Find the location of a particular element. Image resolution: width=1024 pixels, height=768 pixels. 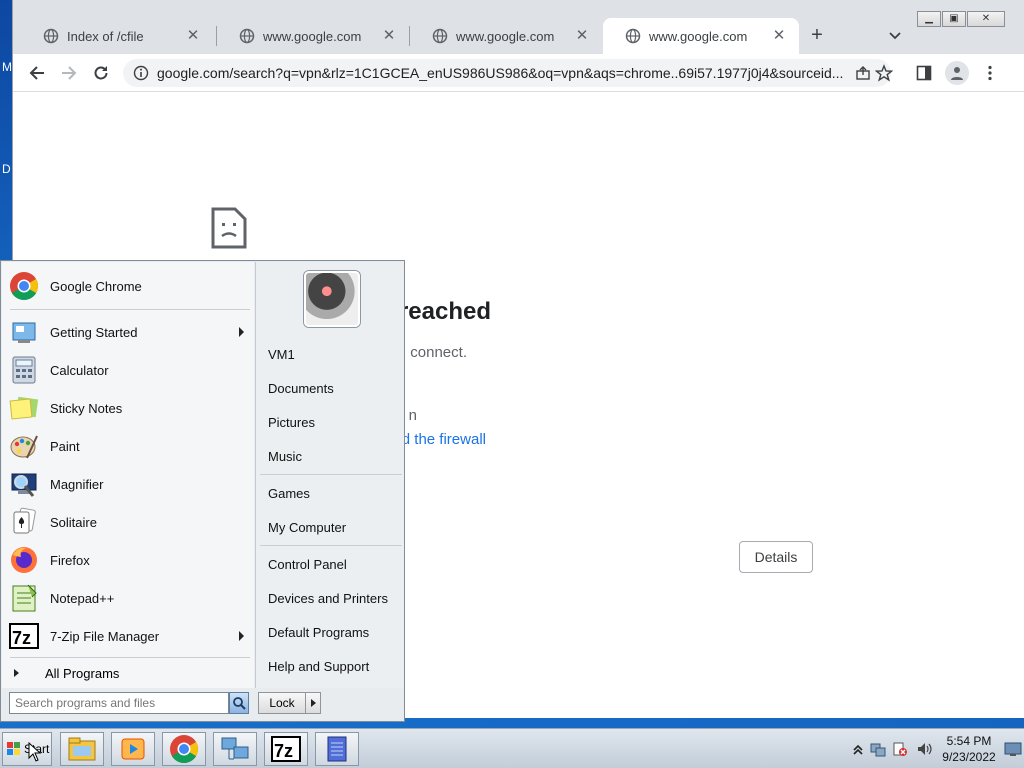

firefox-icon is located at coordinates (24, 560).